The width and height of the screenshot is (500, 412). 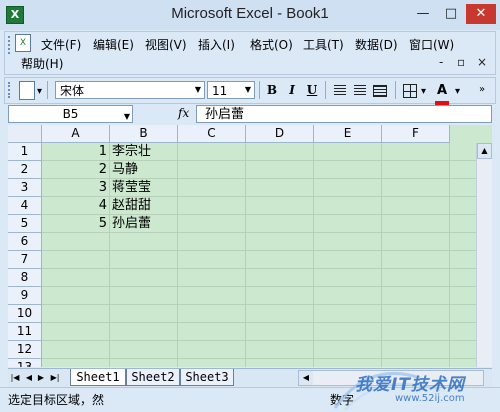 What do you see at coordinates (76, 152) in the screenshot?
I see `cell-a1: 1` at bounding box center [76, 152].